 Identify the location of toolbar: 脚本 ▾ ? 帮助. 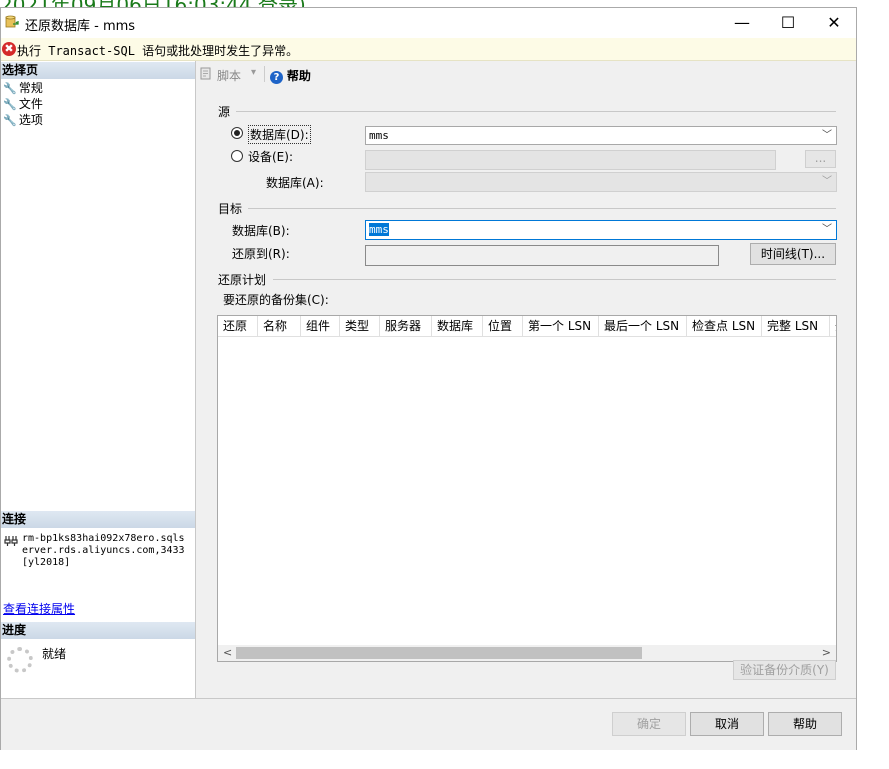
(526, 74).